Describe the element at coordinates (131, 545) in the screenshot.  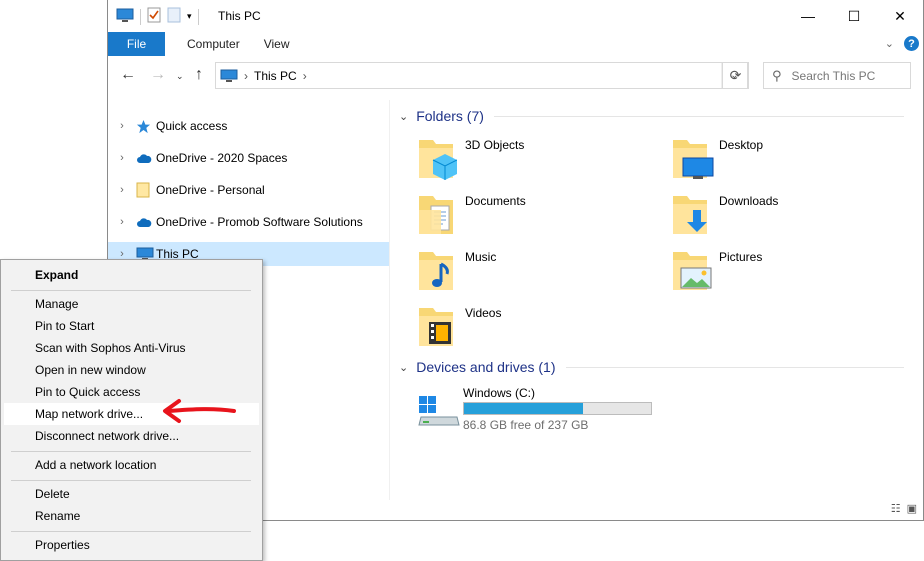
I see `menu-item-properties: Properties` at that location.